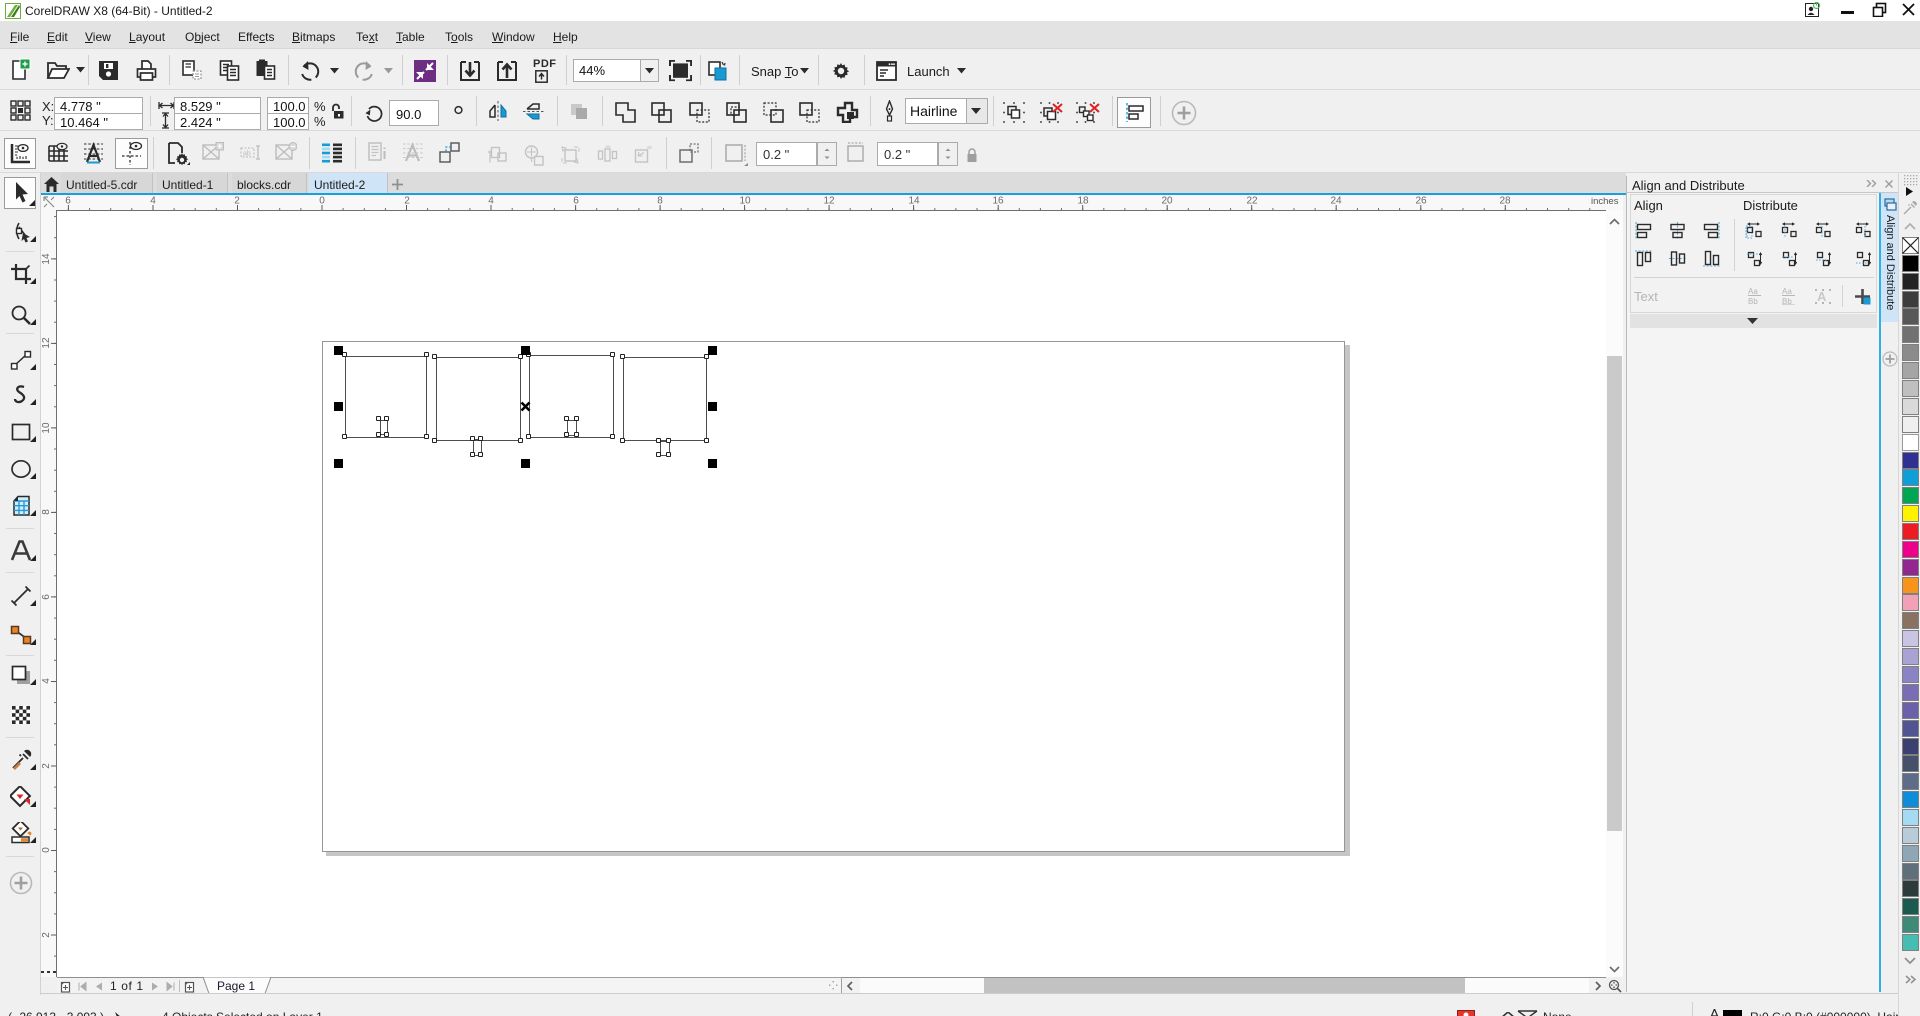  Describe the element at coordinates (1083, 201) in the screenshot. I see `svg-text: 18` at that location.